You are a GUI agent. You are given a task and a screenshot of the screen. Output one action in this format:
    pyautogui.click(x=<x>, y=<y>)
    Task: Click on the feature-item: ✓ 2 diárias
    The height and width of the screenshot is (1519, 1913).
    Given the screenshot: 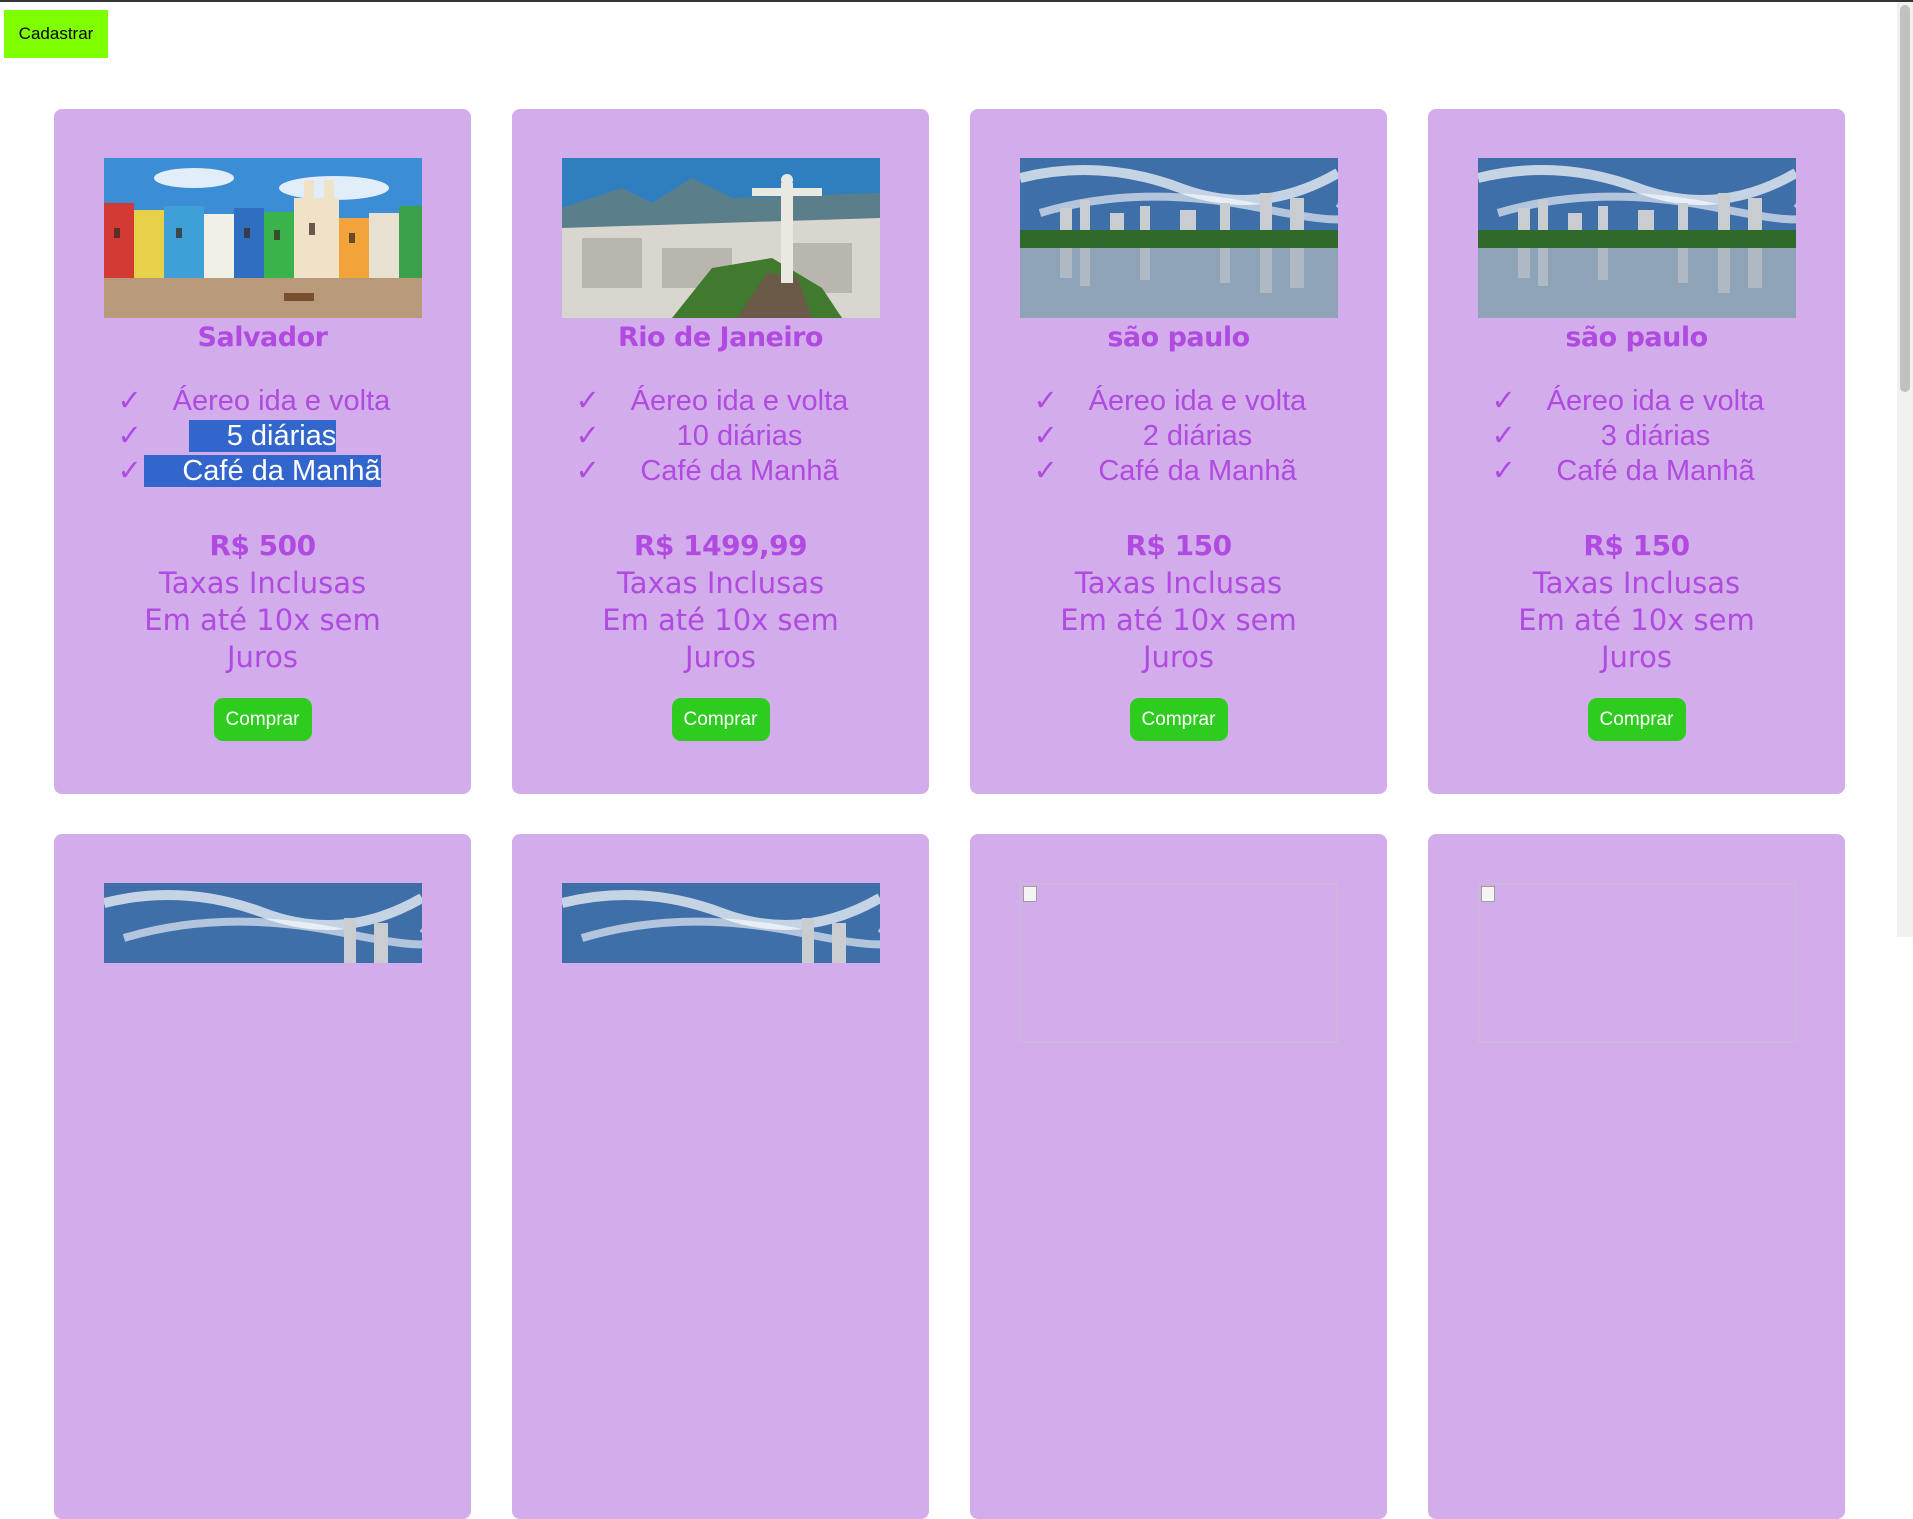 What is the action you would take?
    pyautogui.click(x=1179, y=436)
    